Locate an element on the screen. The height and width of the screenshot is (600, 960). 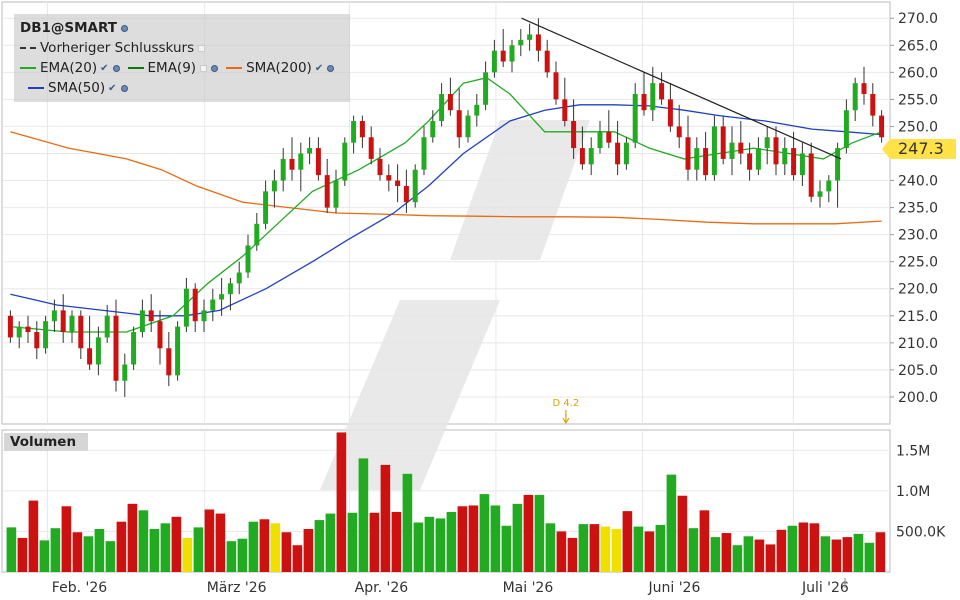
legend-symbol: DB1@SMART is located at coordinates (68, 28).